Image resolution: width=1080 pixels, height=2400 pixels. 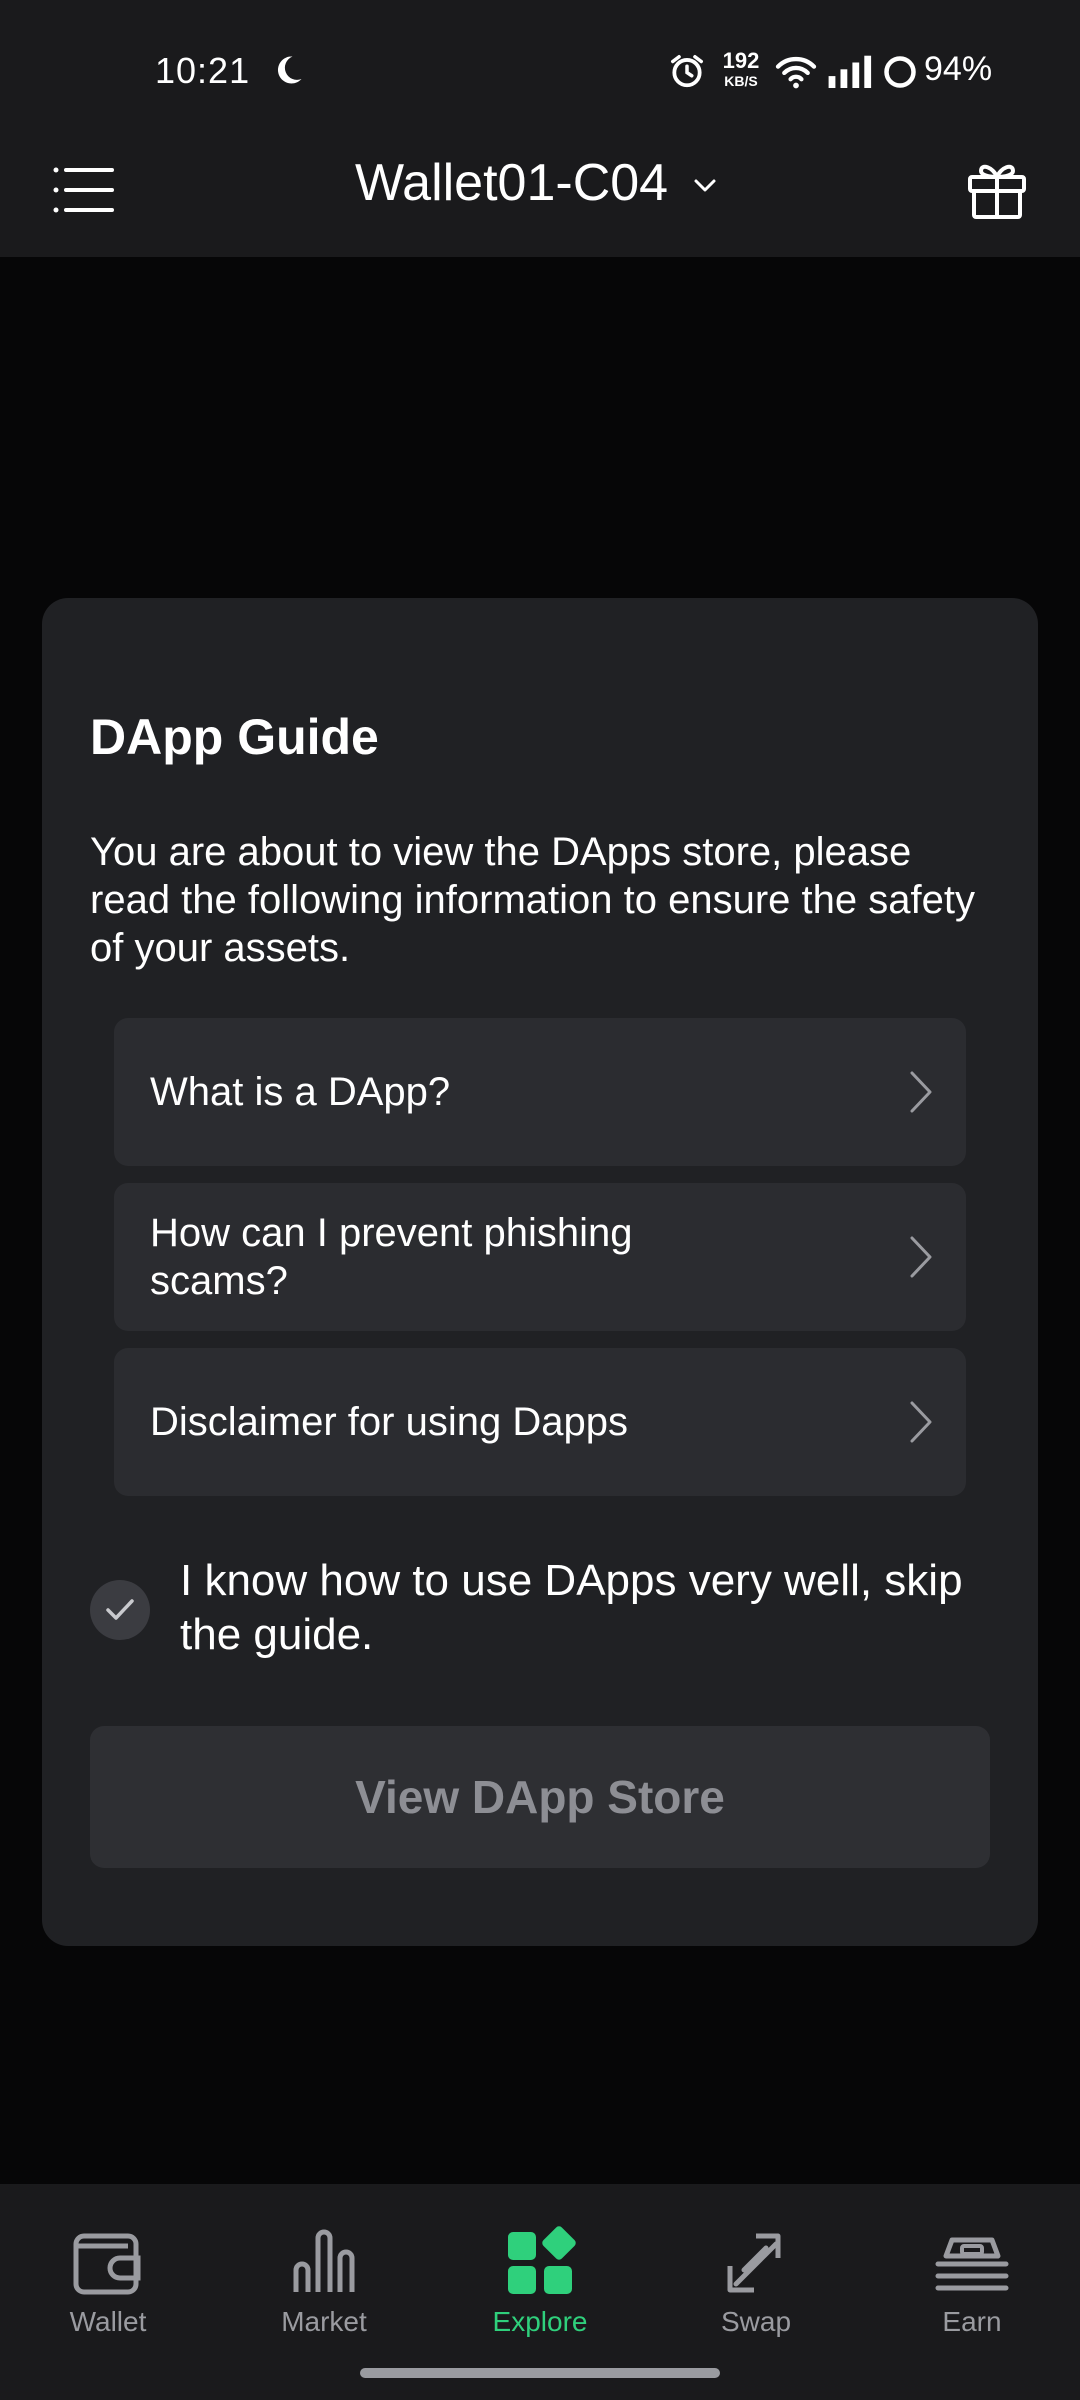 I want to click on signal-icon, so click(x=850, y=71).